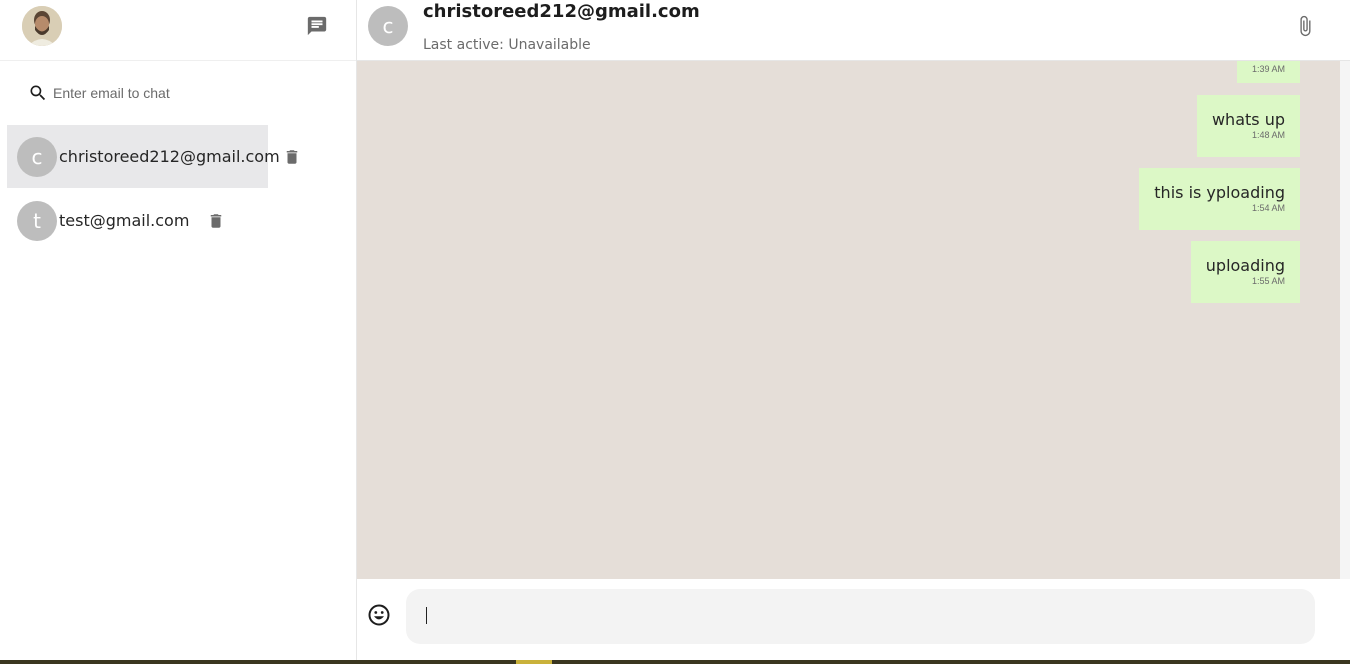 This screenshot has width=1350, height=664. I want to click on message-text: whats up, so click(1248, 119).